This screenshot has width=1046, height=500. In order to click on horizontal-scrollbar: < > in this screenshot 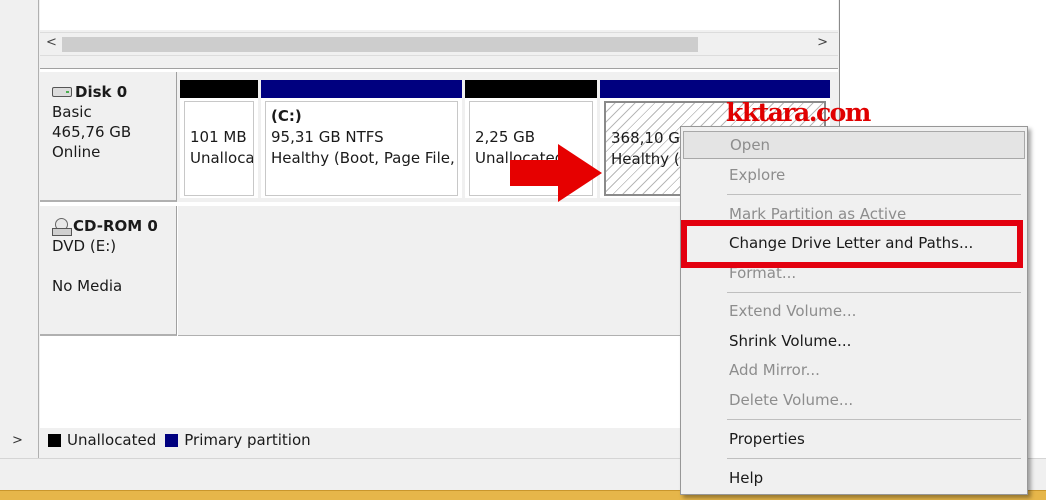, I will do `click(439, 44)`.